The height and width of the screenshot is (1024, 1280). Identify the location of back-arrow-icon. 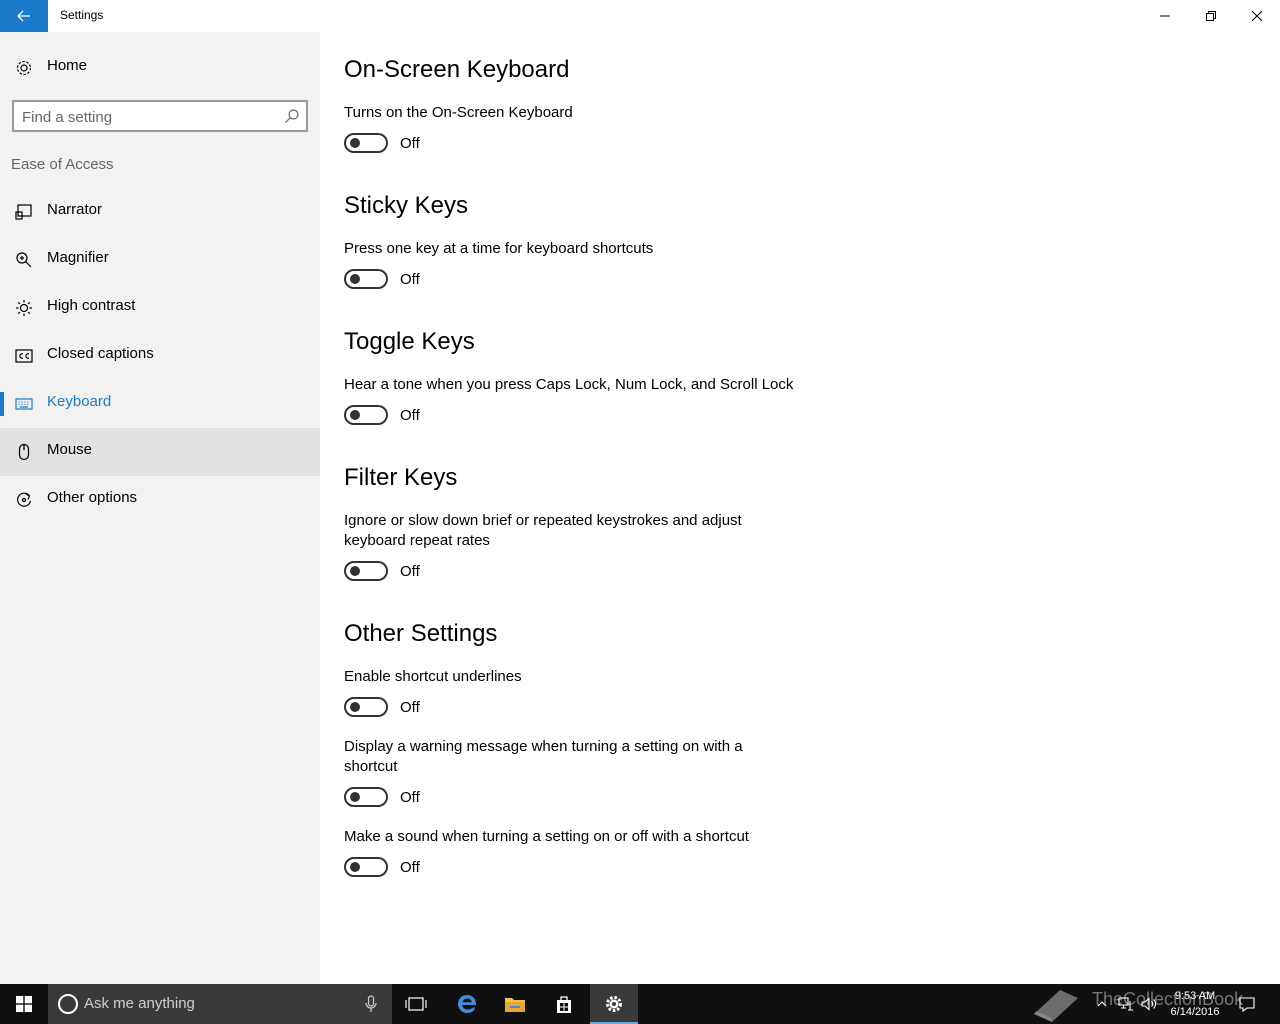
(23, 16).